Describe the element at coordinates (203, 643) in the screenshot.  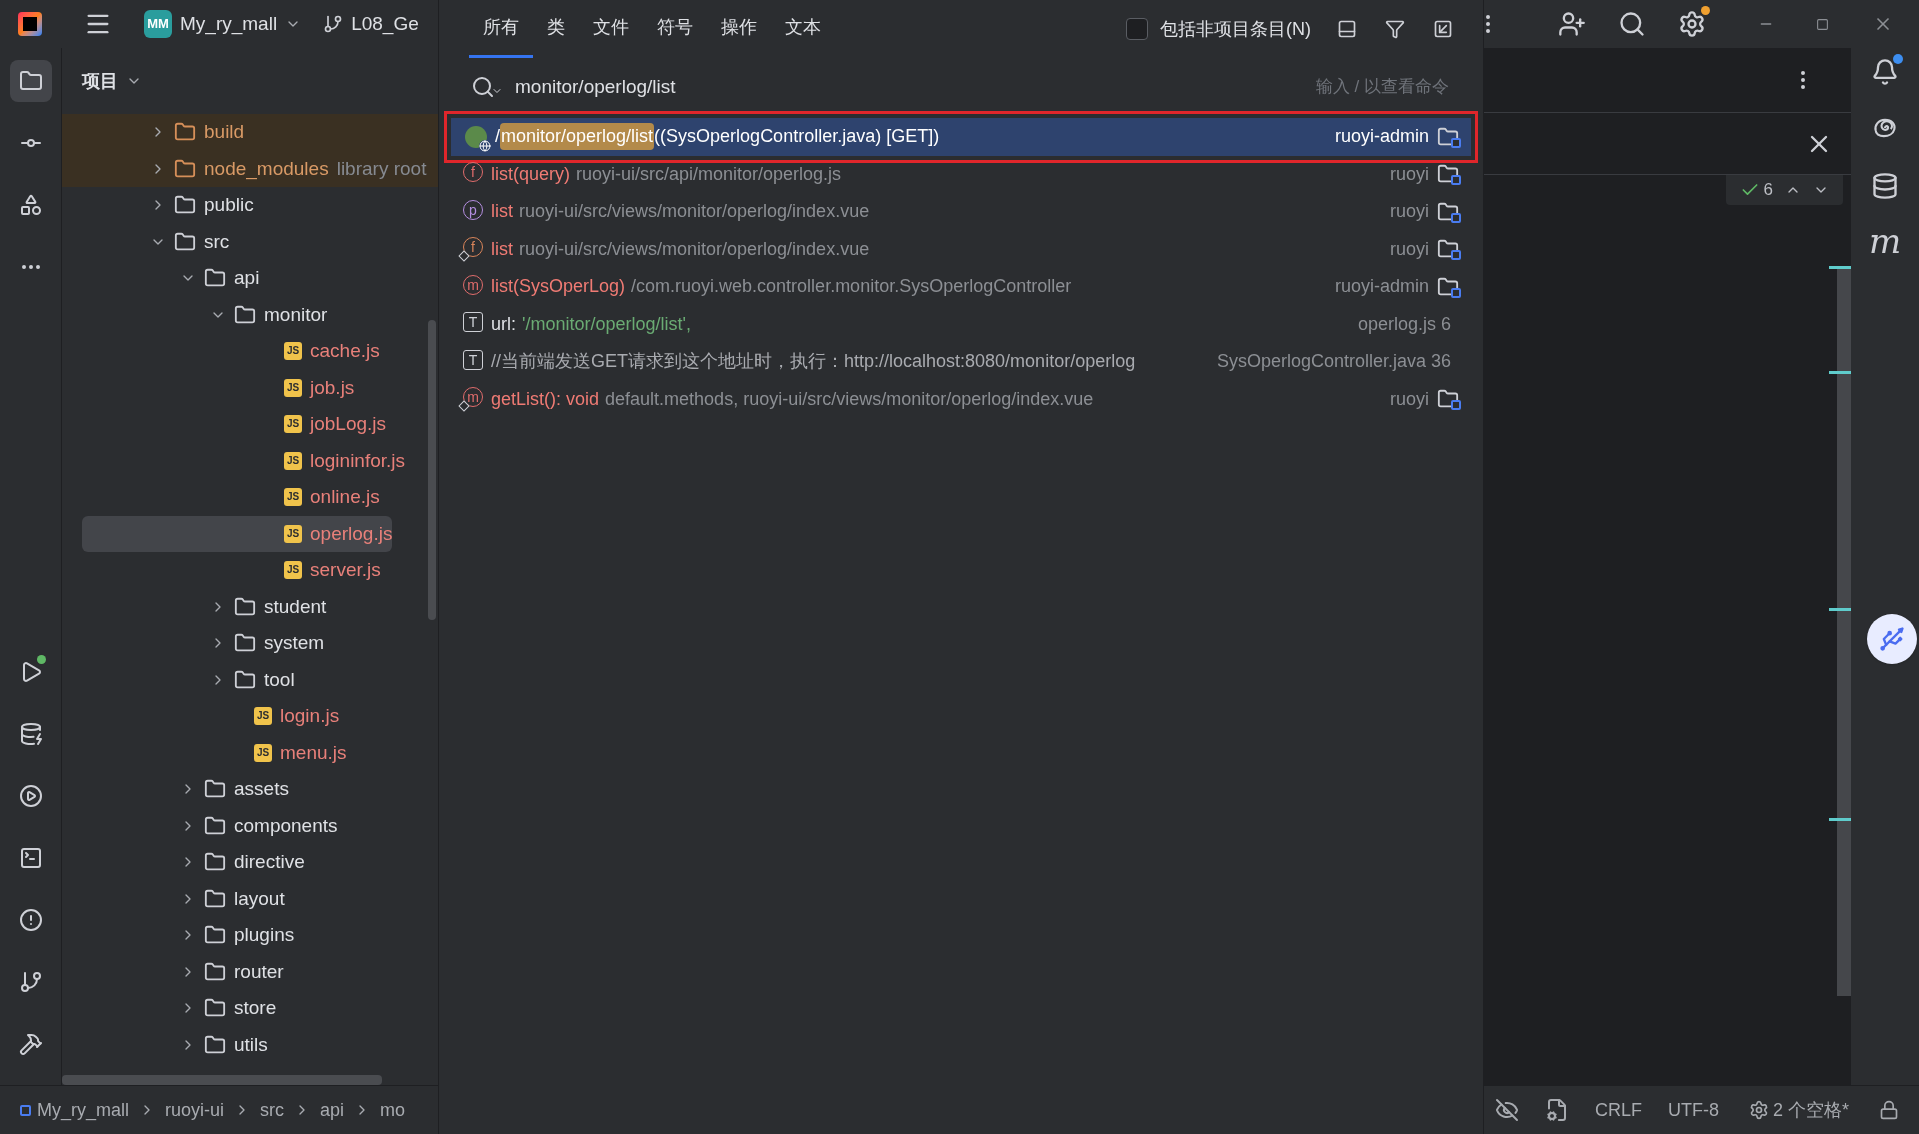
I see `tree-item: system` at that location.